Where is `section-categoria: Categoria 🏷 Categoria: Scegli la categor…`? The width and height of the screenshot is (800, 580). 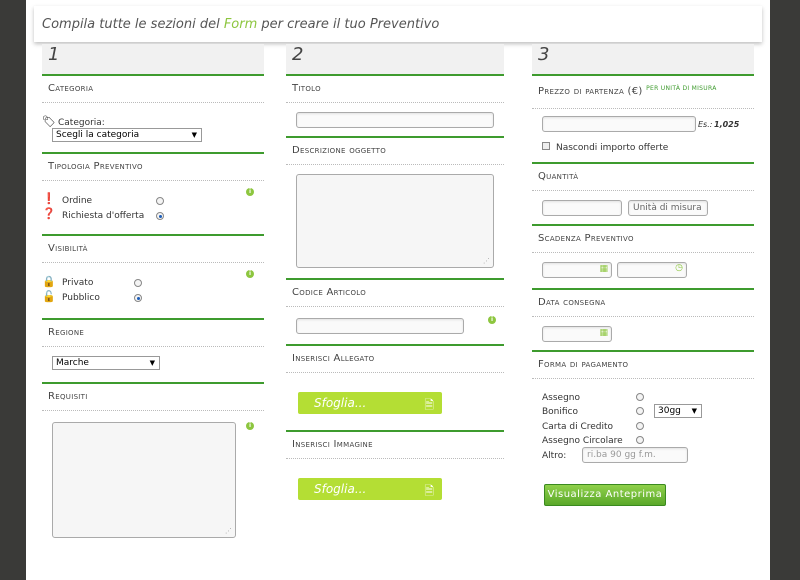
section-categoria: Categoria 🏷 Categoria: Scegli la categor… is located at coordinates (153, 113).